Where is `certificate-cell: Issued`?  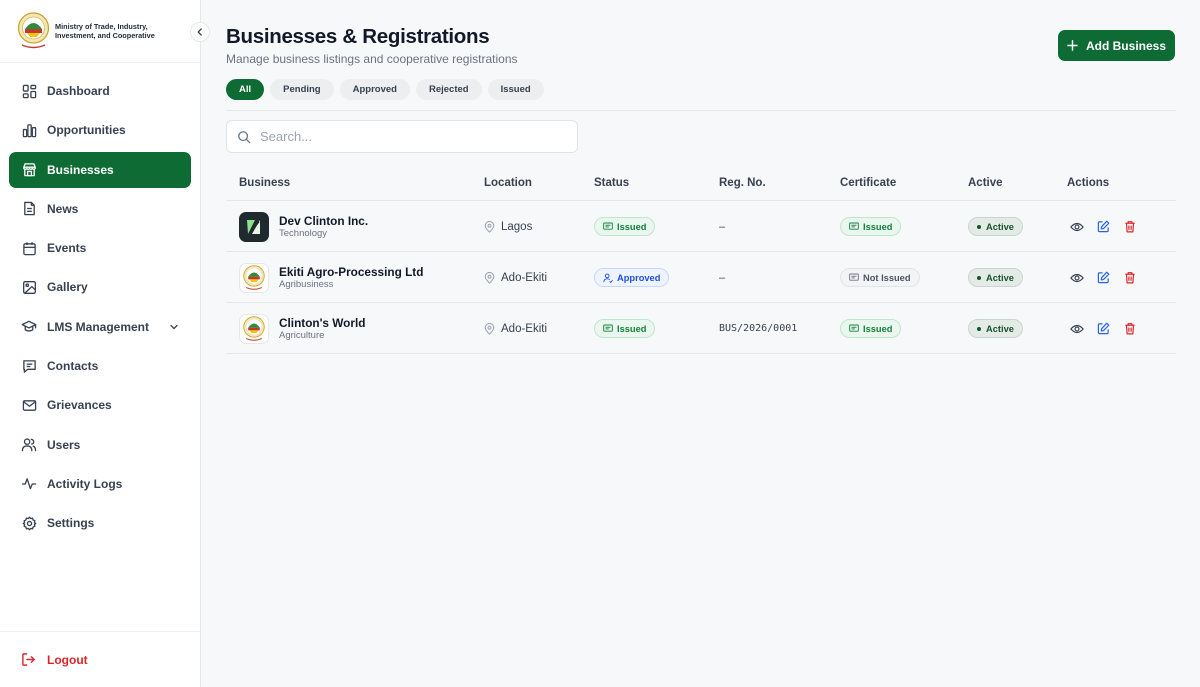 certificate-cell: Issued is located at coordinates (871, 328).